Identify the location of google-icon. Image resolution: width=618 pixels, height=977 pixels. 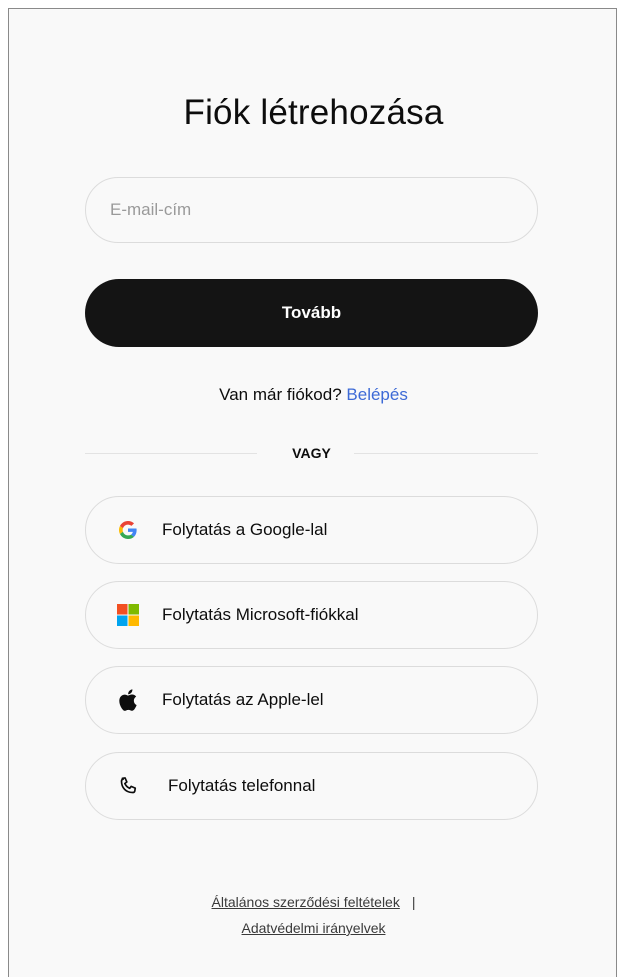
(128, 530).